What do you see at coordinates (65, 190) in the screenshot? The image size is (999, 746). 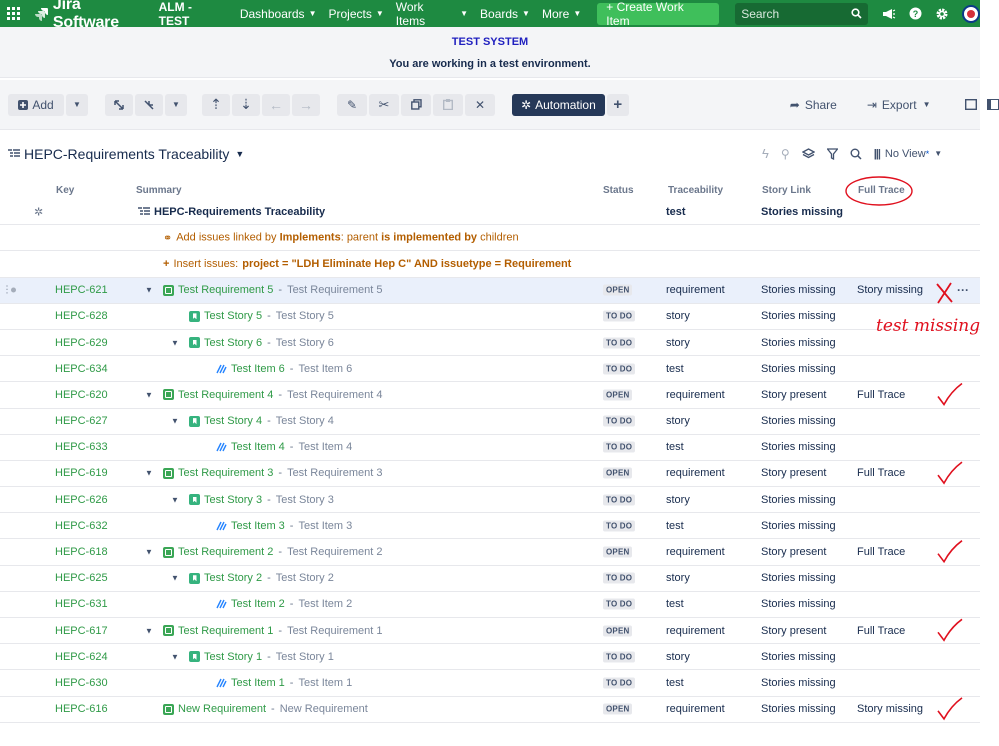 I see `col-key: Key` at bounding box center [65, 190].